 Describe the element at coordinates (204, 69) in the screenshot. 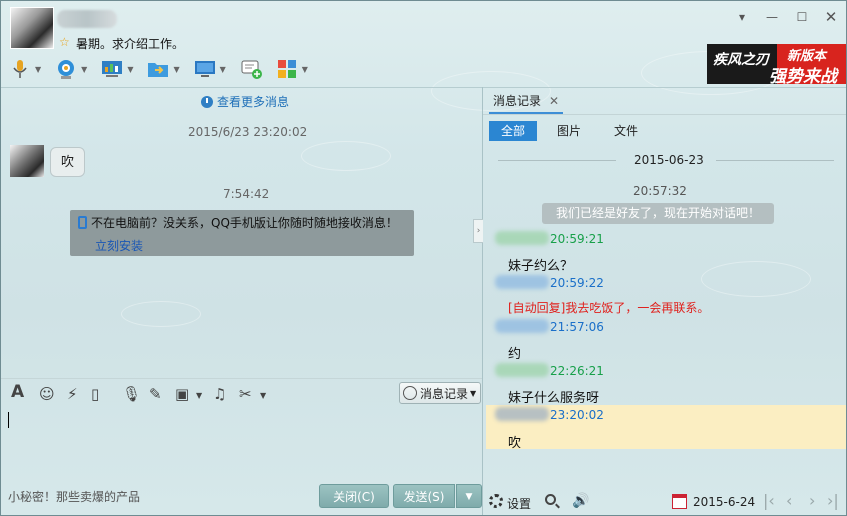

I see `monitor-icon` at that location.